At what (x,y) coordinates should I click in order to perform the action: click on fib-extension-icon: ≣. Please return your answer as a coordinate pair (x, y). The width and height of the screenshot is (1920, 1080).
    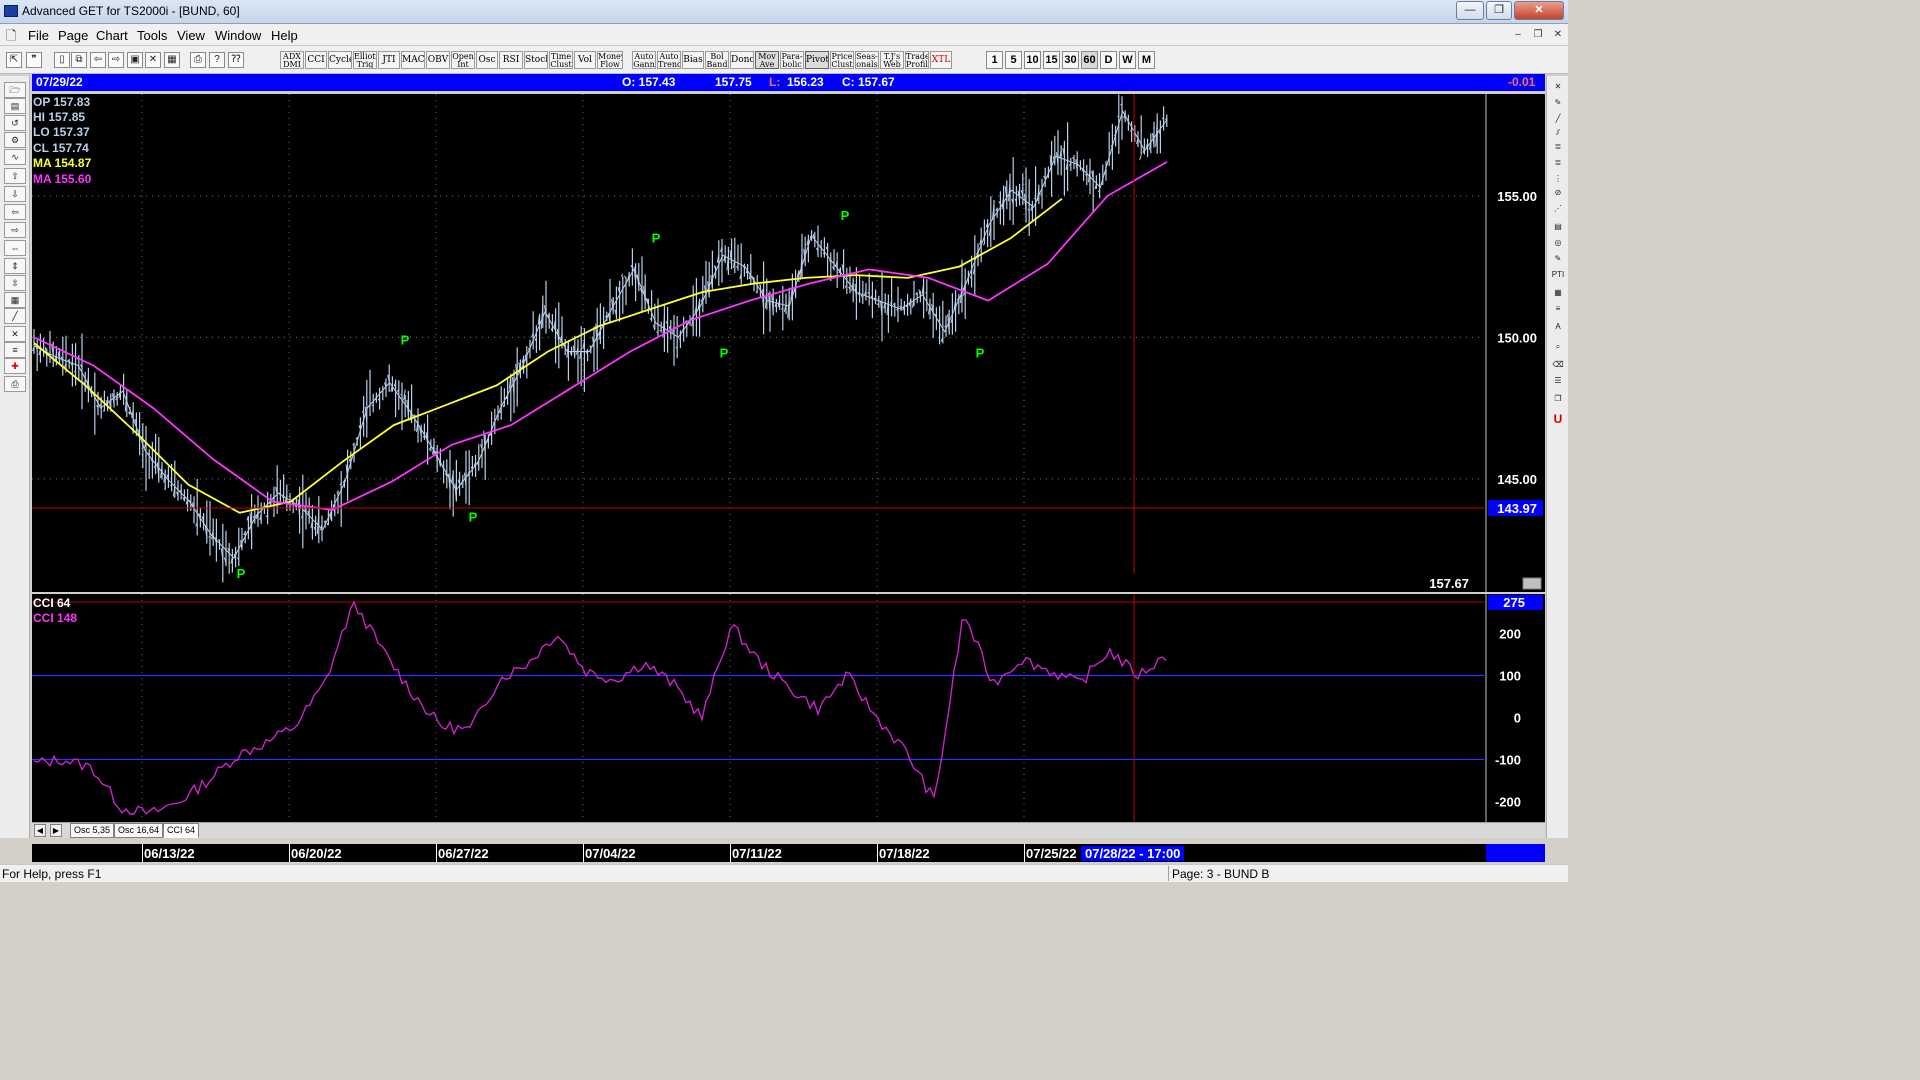
    Looking at the image, I should click on (1558, 163).